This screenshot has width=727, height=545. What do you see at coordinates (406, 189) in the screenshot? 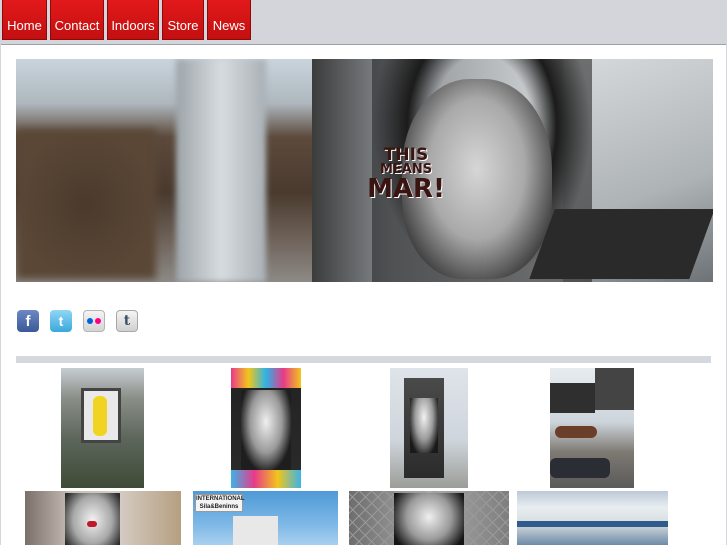
I see `hero-caption-line3: MAR!` at bounding box center [406, 189].